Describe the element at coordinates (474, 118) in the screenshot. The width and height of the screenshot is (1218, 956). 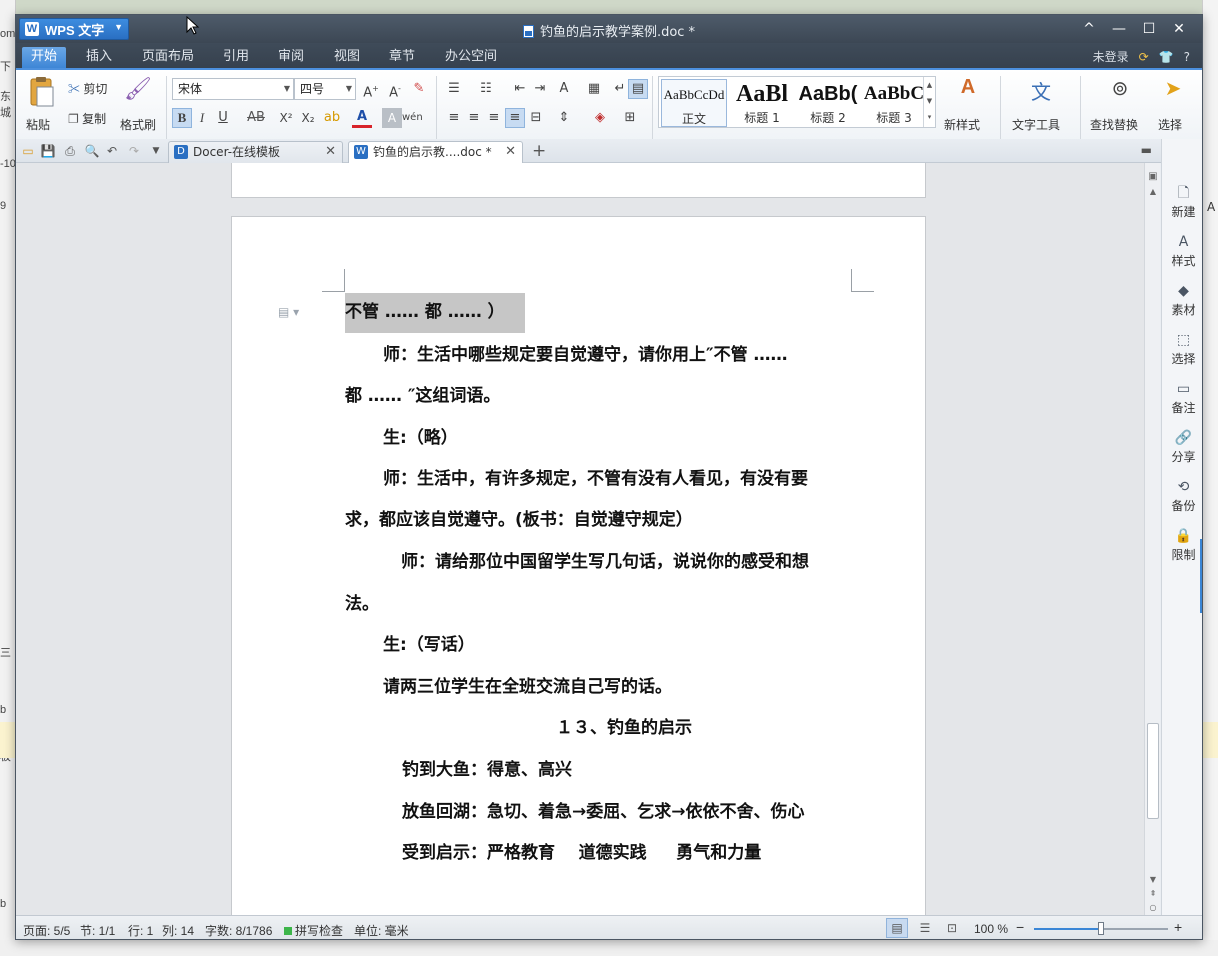
I see `align-center-icon: ≡` at that location.